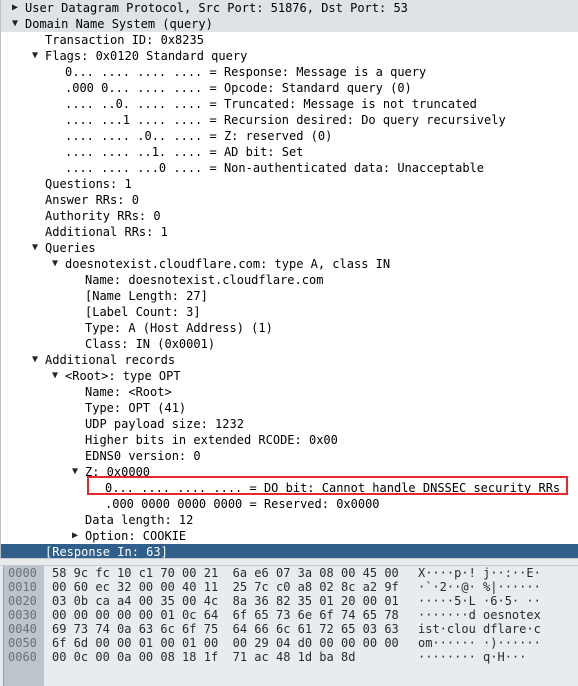 Image resolution: width=578 pixels, height=686 pixels. I want to click on tree-row: Transaction ID: 0x8235, so click(289, 40).